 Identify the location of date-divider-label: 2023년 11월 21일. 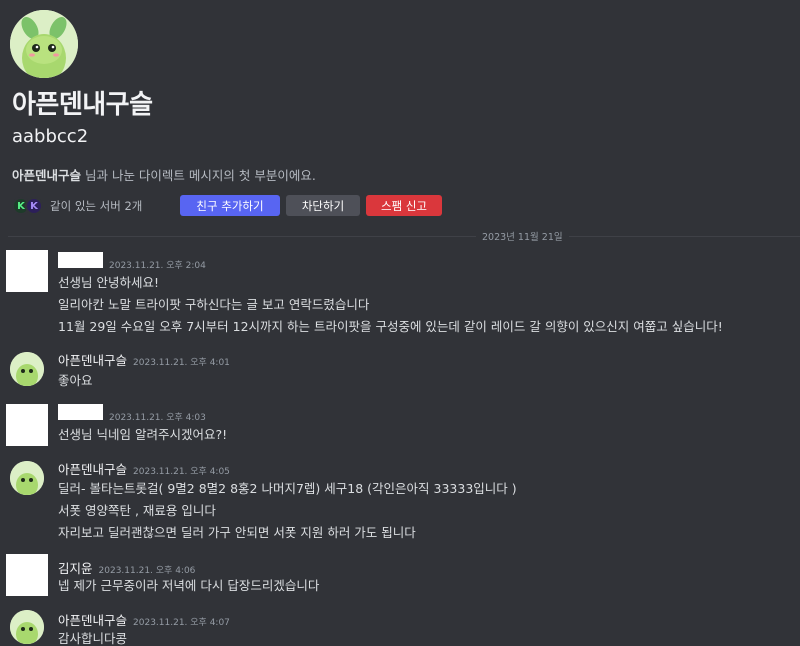
(522, 236).